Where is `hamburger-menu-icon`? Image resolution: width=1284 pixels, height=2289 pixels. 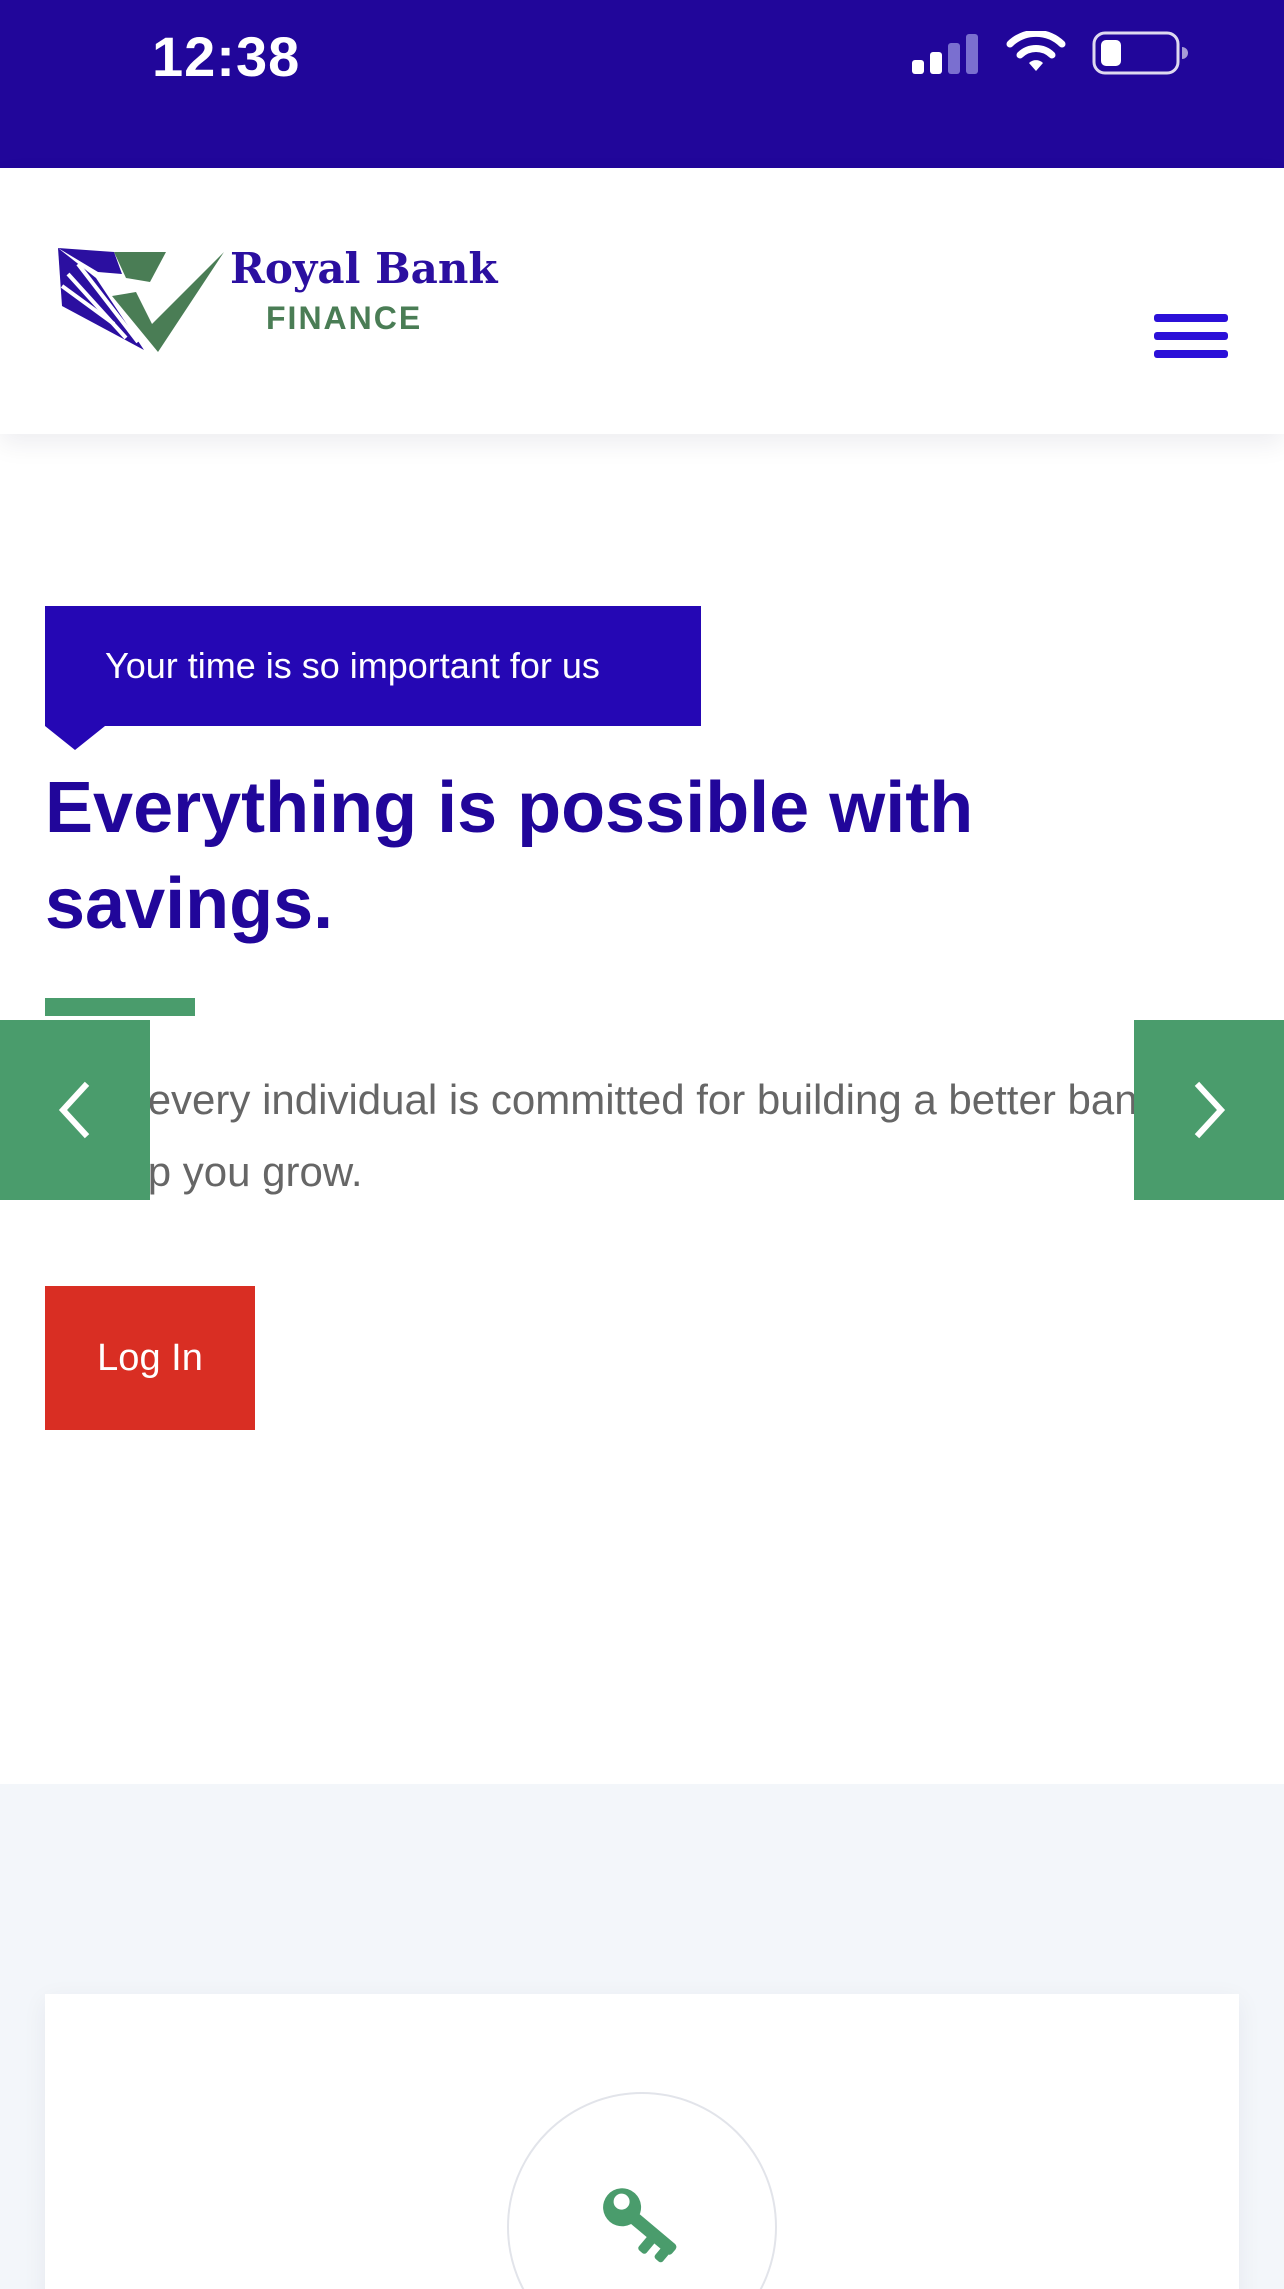 hamburger-menu-icon is located at coordinates (1191, 318).